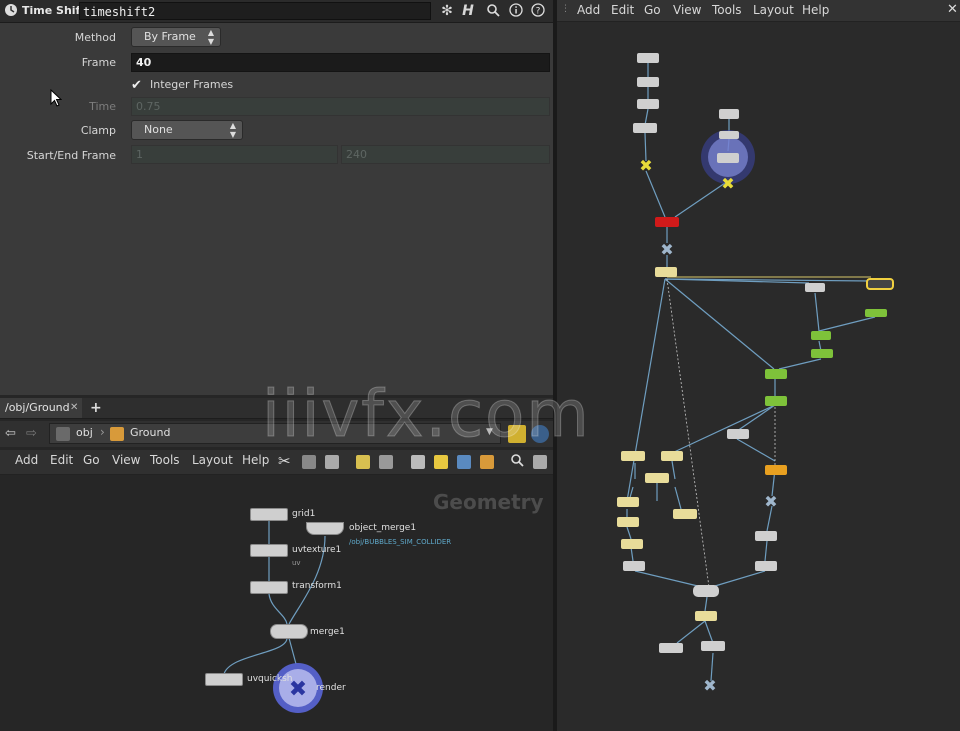 The image size is (960, 731). I want to click on uvtexture-node-label: uvtexture1, so click(317, 550).